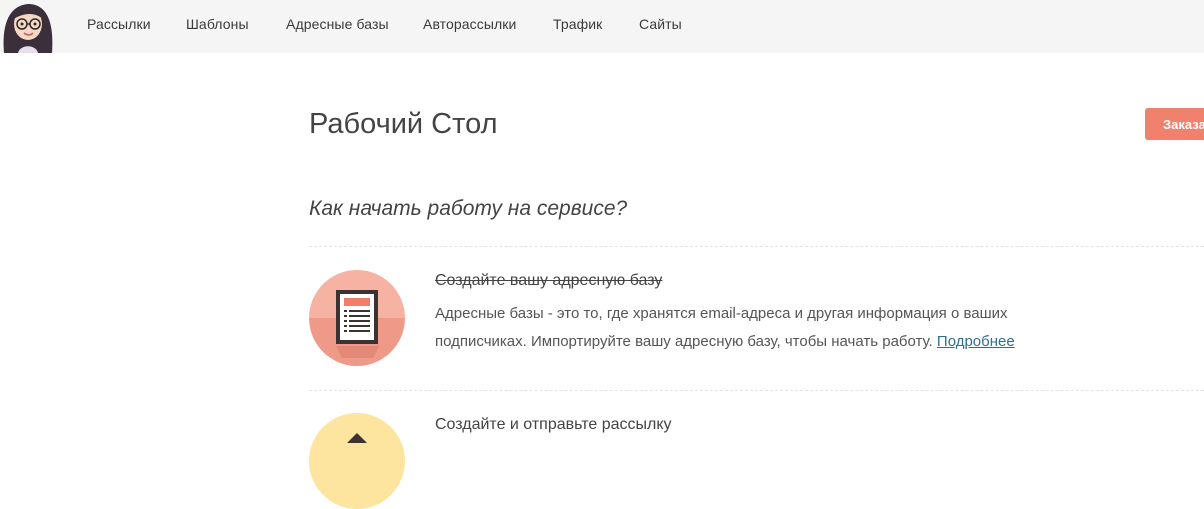  What do you see at coordinates (756, 246) in the screenshot?
I see `section-divider` at bounding box center [756, 246].